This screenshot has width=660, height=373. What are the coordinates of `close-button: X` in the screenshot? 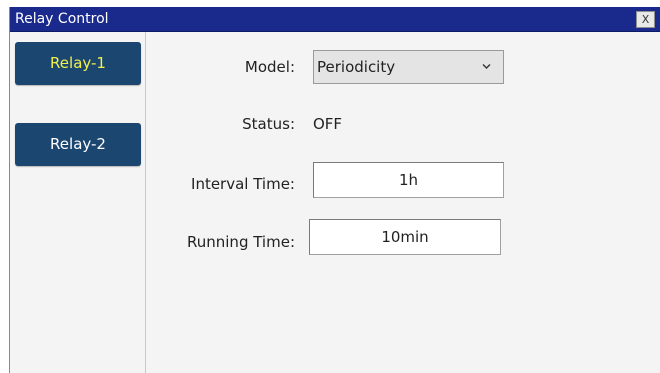 It's located at (645, 19).